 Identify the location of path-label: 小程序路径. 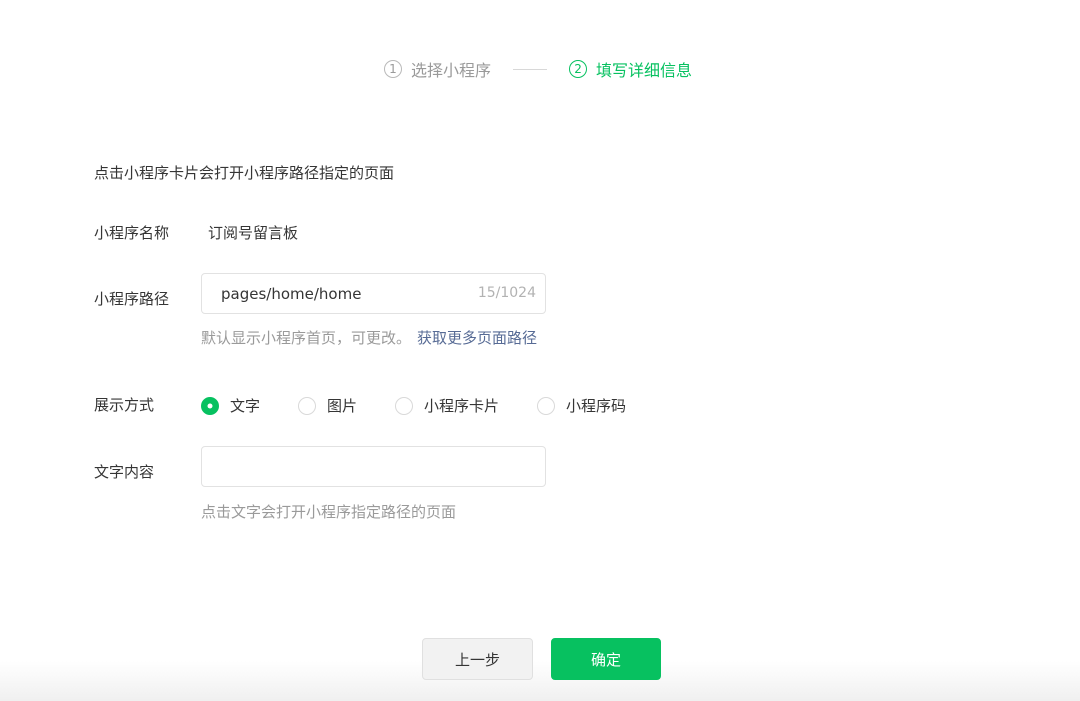
(132, 299).